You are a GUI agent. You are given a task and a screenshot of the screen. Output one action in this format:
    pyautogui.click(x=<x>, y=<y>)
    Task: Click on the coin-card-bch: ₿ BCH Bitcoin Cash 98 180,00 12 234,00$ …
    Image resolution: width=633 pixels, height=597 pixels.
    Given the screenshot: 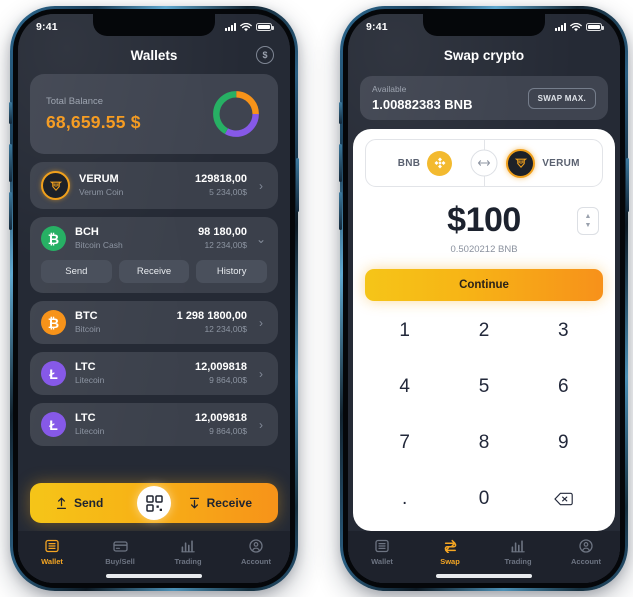 What is the action you would take?
    pyautogui.click(x=154, y=255)
    